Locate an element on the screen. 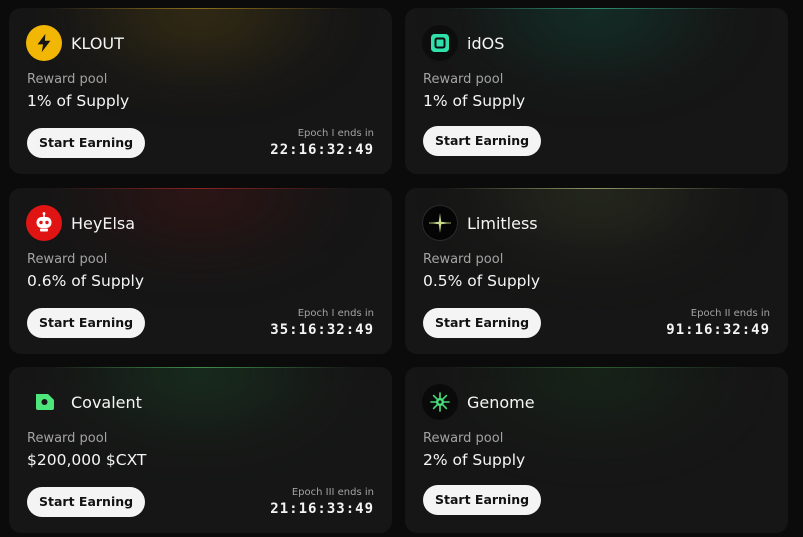 The width and height of the screenshot is (803, 537). robot-face-icon is located at coordinates (44, 223).